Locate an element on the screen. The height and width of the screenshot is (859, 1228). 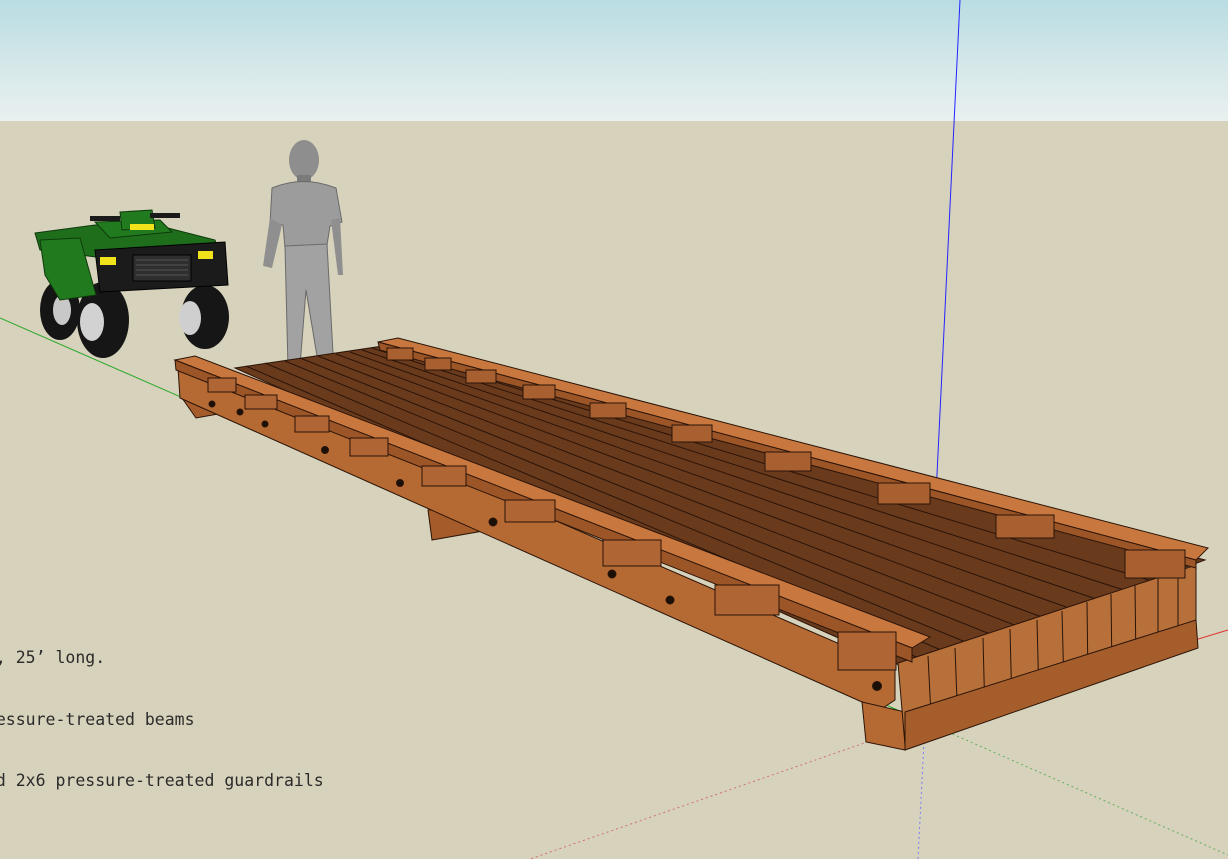
green-axis-dotted-line is located at coordinates (1076, 788).